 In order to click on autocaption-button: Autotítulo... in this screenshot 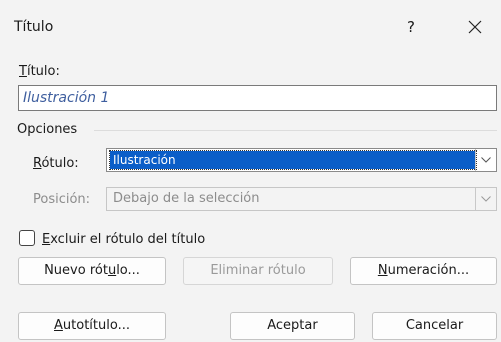, I will do `click(92, 326)`.